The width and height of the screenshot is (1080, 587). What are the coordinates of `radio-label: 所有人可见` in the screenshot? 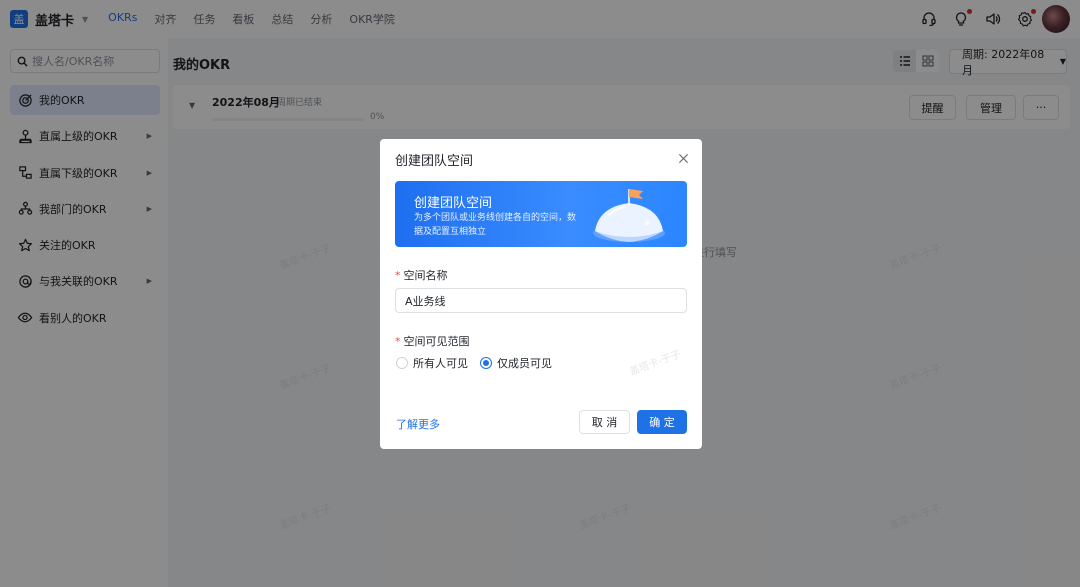 It's located at (440, 363).